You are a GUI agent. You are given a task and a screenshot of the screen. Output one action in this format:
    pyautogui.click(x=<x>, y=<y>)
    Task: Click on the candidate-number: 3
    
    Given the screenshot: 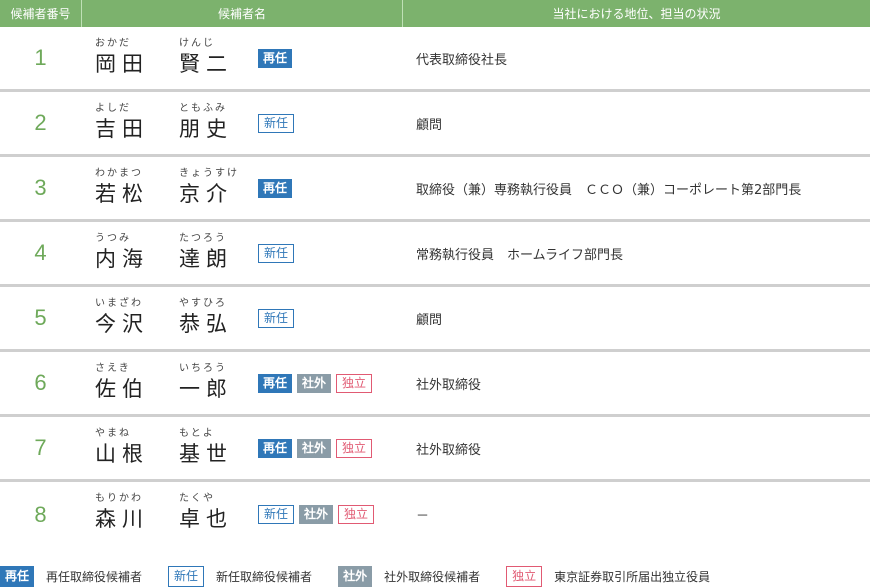 What is the action you would take?
    pyautogui.click(x=40, y=187)
    